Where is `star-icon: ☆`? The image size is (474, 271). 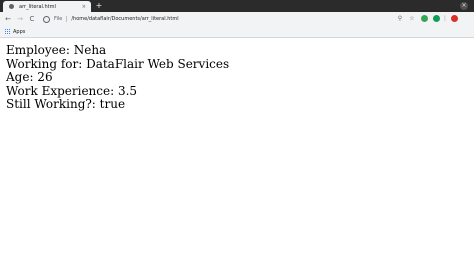
star-icon: ☆ is located at coordinates (412, 19).